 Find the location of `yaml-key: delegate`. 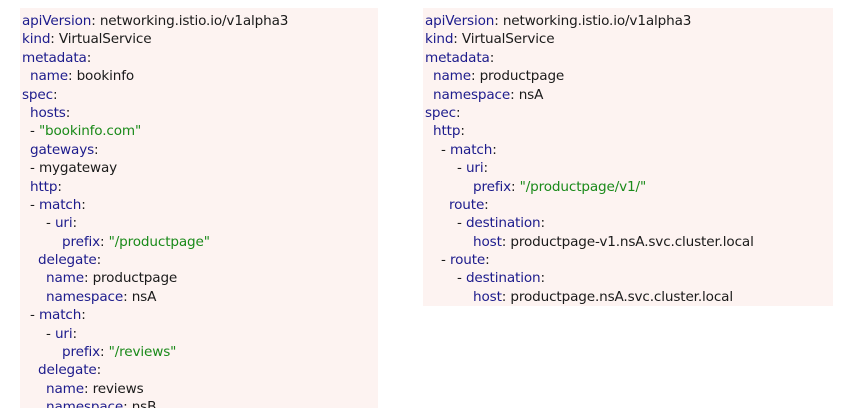

yaml-key: delegate is located at coordinates (67, 260).